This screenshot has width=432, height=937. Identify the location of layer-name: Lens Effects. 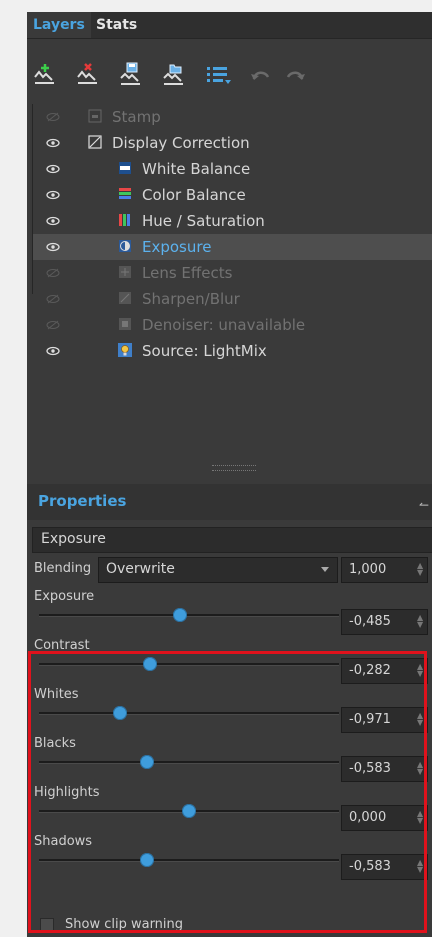
(187, 273).